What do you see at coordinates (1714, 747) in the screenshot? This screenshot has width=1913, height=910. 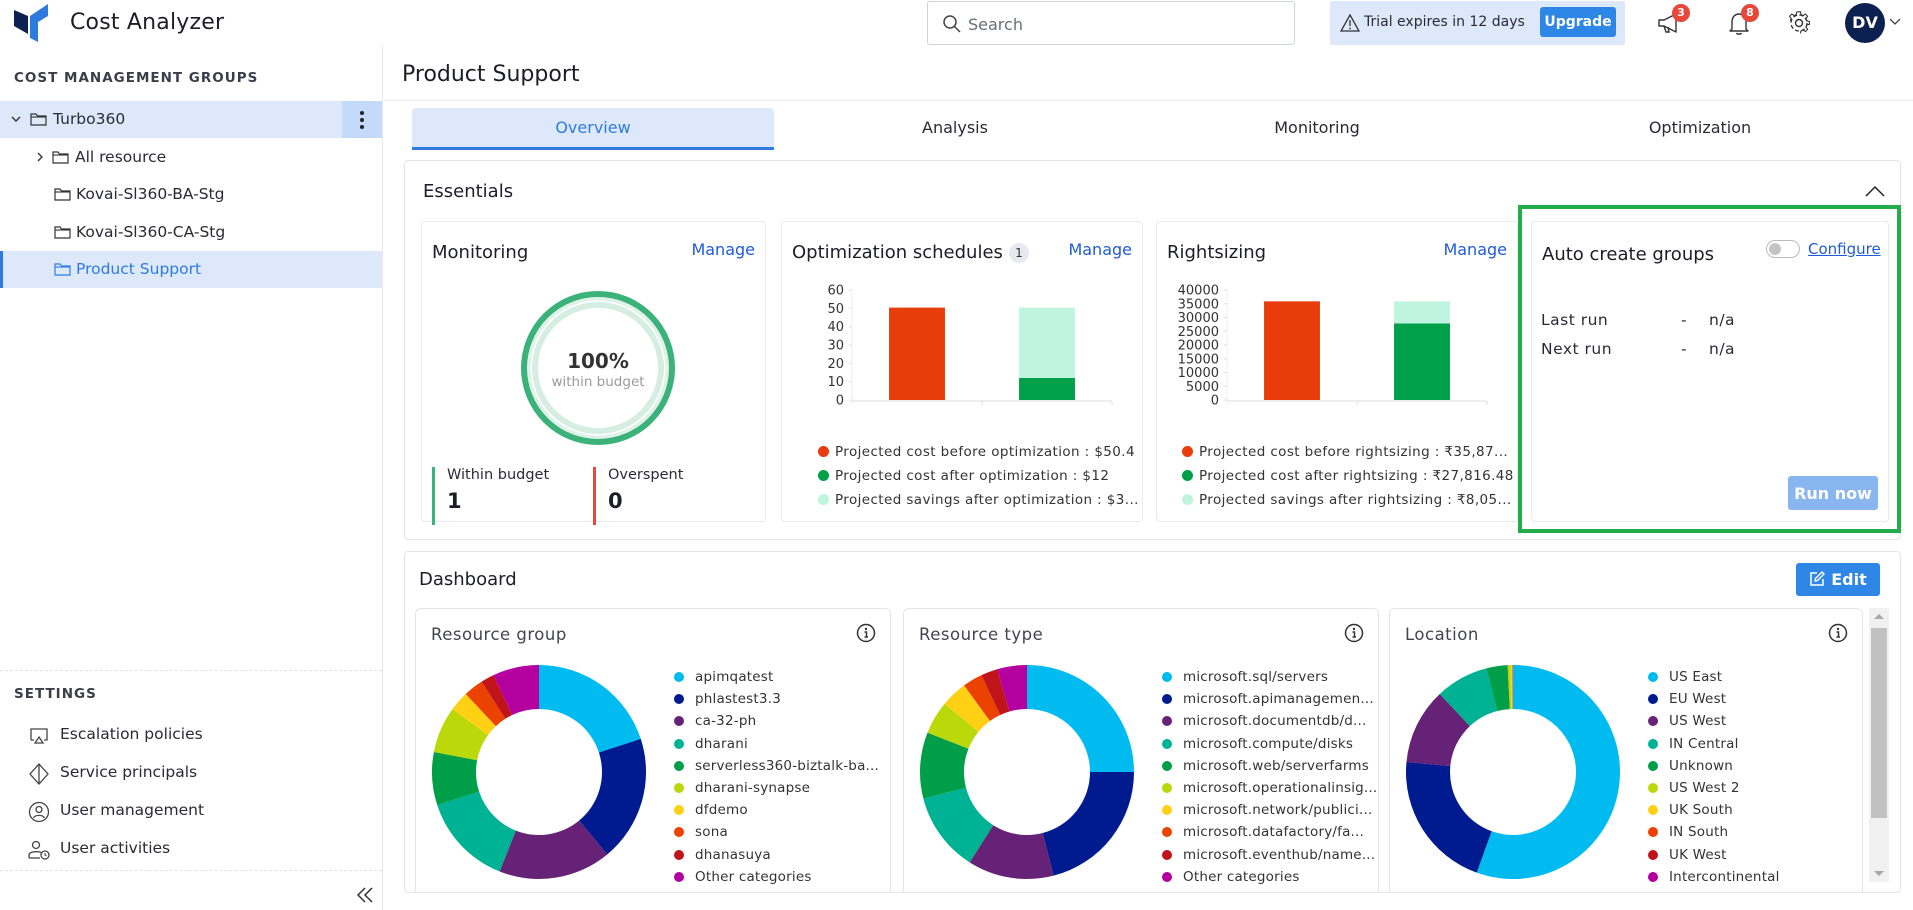 I see `legend-item: IN Central` at bounding box center [1714, 747].